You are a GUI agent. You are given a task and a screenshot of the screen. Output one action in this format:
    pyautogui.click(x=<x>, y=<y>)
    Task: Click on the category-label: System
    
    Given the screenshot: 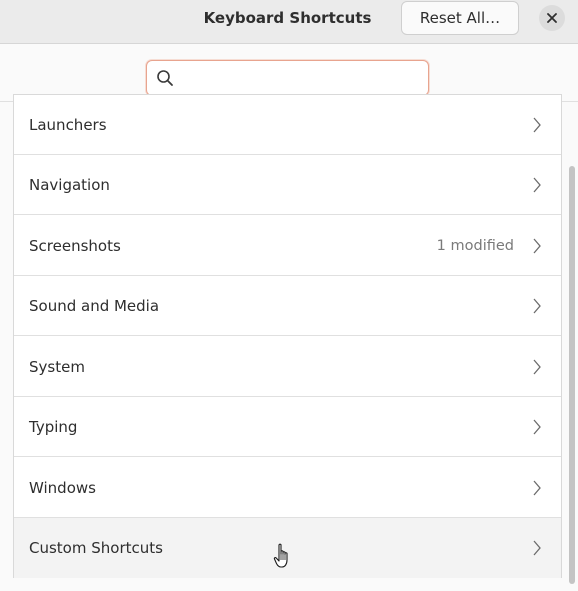 What is the action you would take?
    pyautogui.click(x=57, y=367)
    